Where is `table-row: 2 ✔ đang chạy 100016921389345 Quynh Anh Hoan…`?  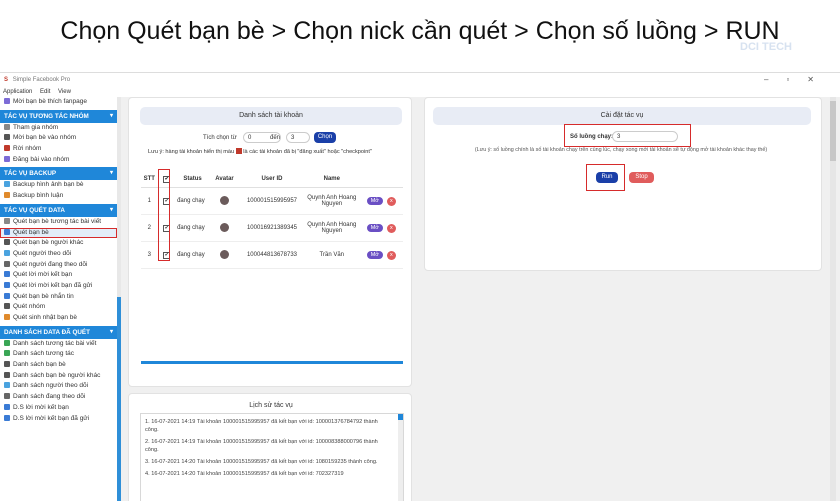 table-row: 2 ✔ đang chạy 100016921389345 Quynh Anh Hoan… is located at coordinates (272, 228).